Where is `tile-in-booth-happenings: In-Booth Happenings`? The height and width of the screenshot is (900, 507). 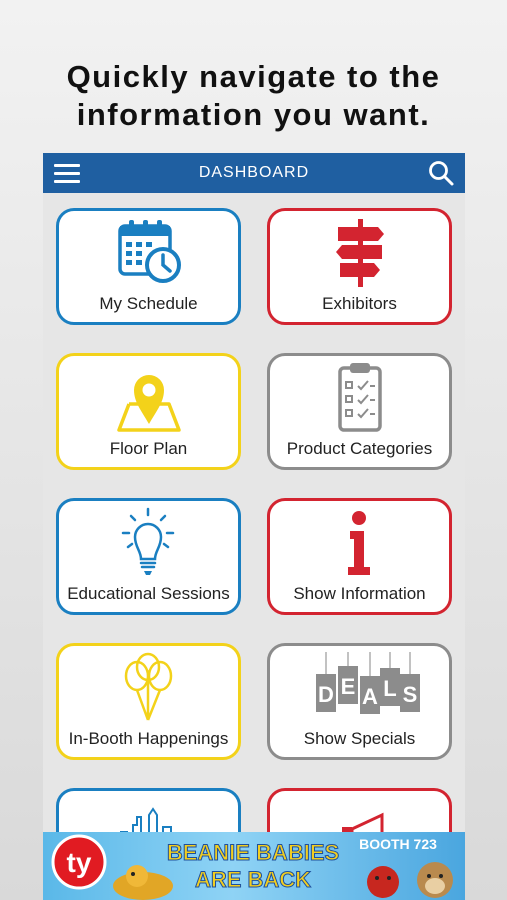
tile-in-booth-happenings: In-Booth Happenings is located at coordinates (148, 701).